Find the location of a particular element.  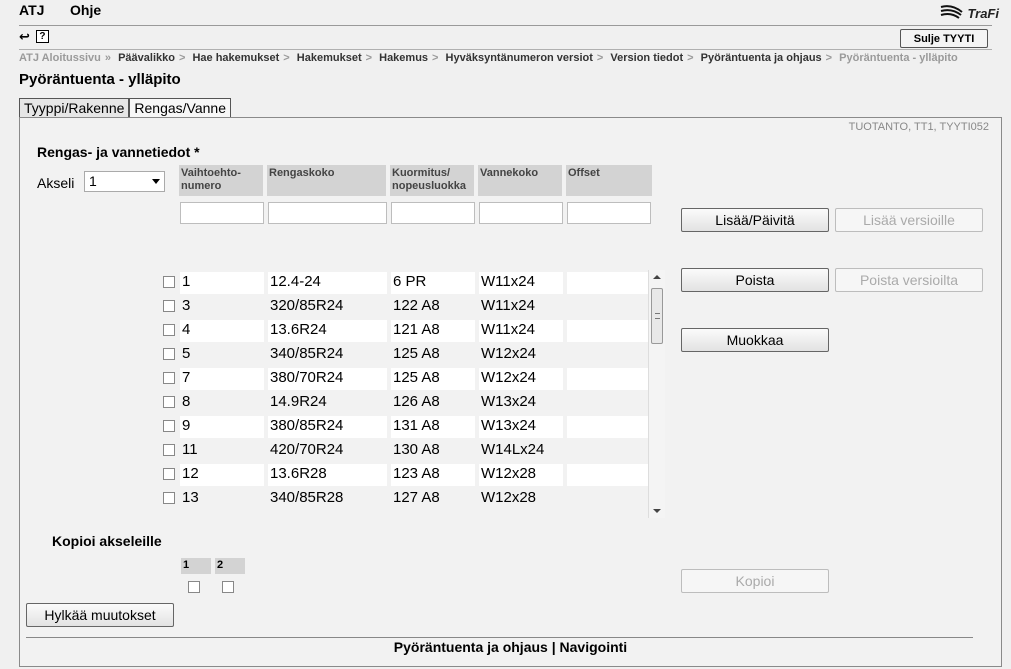

filter-kuormitus-input is located at coordinates (433, 213).